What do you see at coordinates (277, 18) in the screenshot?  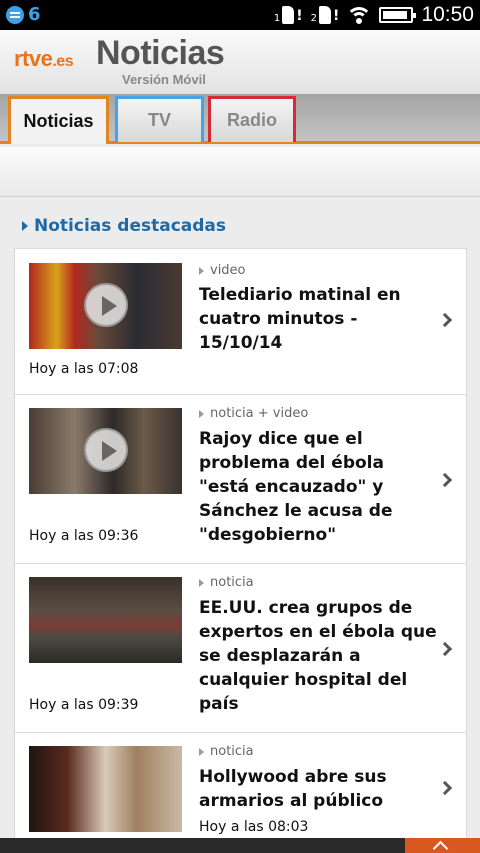 I see `sim1-label: 1` at bounding box center [277, 18].